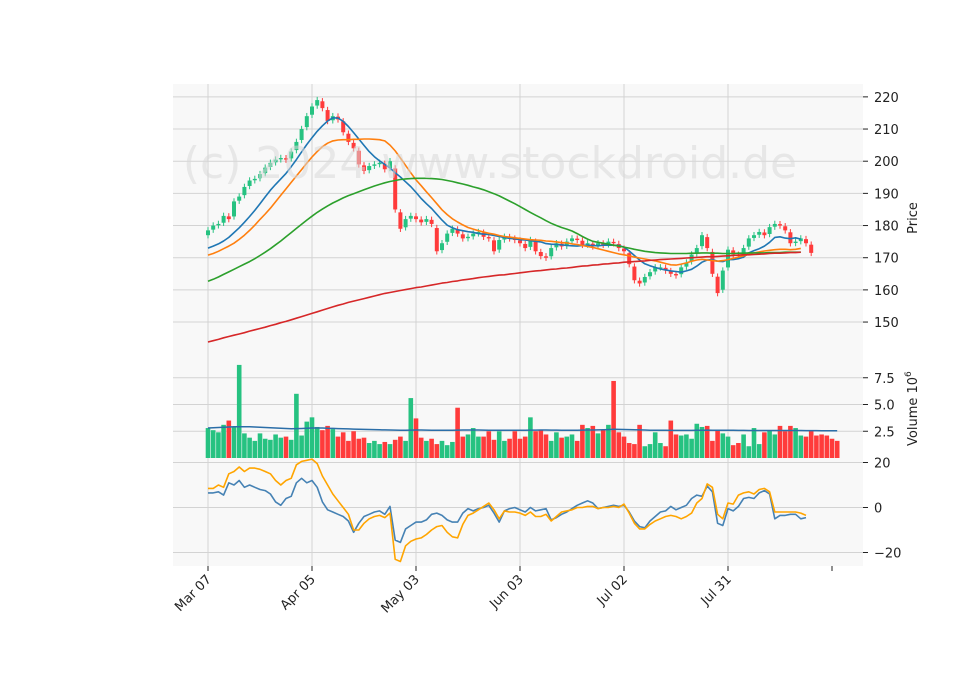  Describe the element at coordinates (887, 554) in the screenshot. I see `oscillator-ytick-label: −20` at that location.